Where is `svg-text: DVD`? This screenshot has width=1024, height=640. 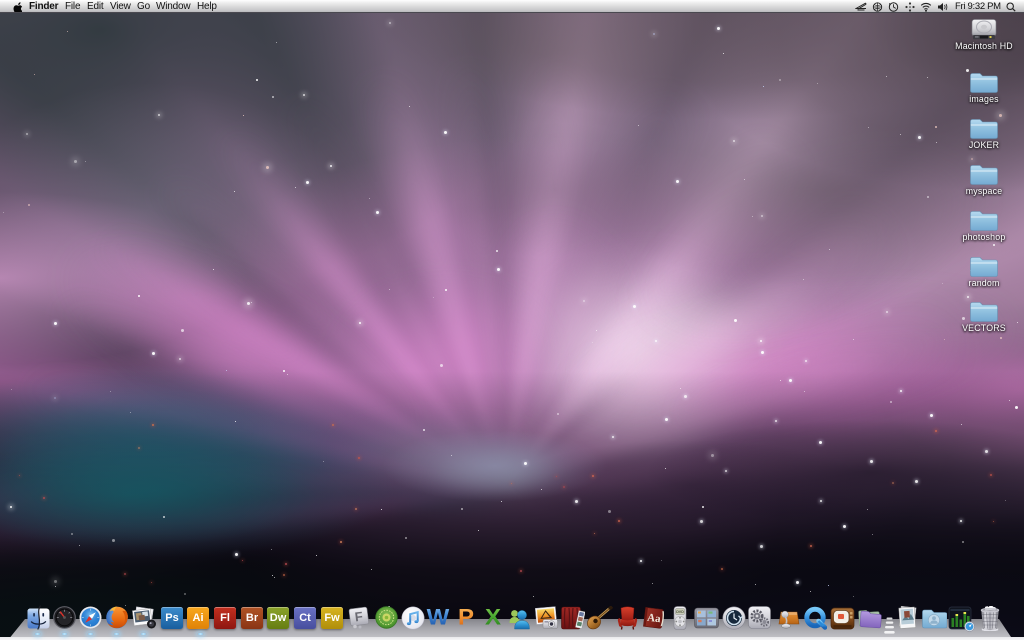
svg-text: DVD is located at coordinates (680, 612).